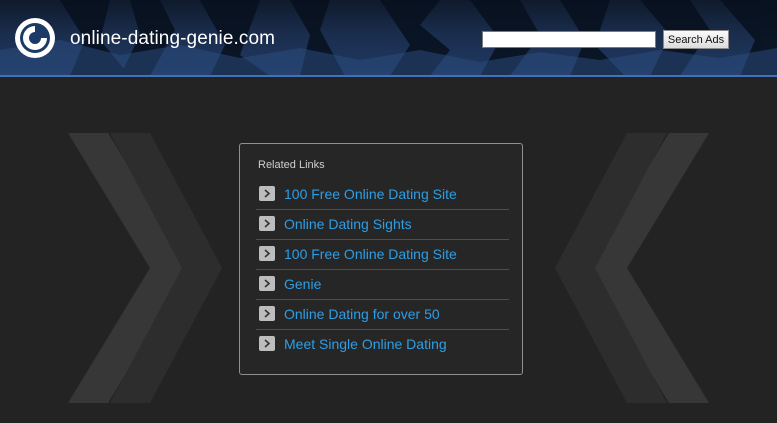  What do you see at coordinates (569, 39) in the screenshot?
I see `search-input` at bounding box center [569, 39].